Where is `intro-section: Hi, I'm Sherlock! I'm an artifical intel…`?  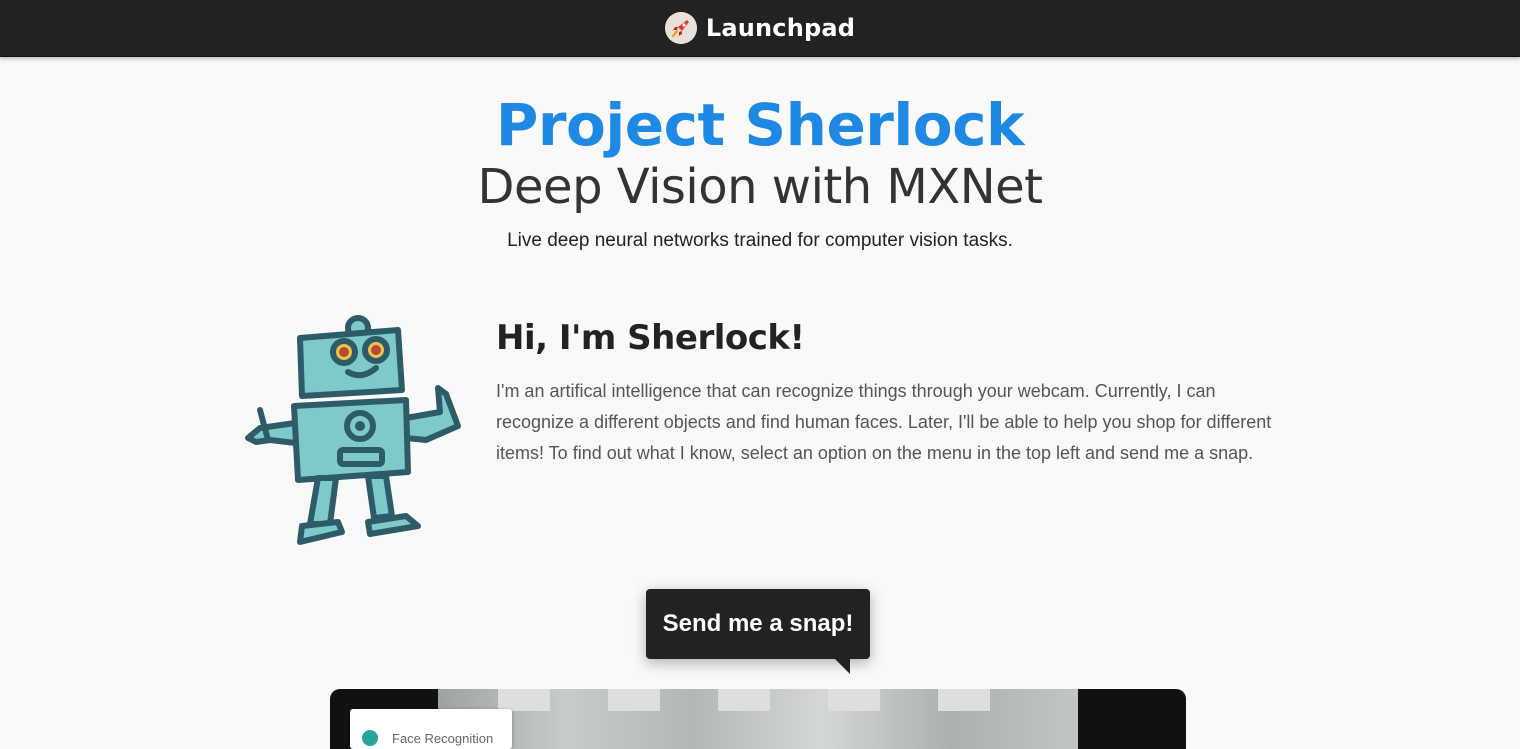
intro-section: Hi, I'm Sherlock! I'm an artifical intel… is located at coordinates (896, 393).